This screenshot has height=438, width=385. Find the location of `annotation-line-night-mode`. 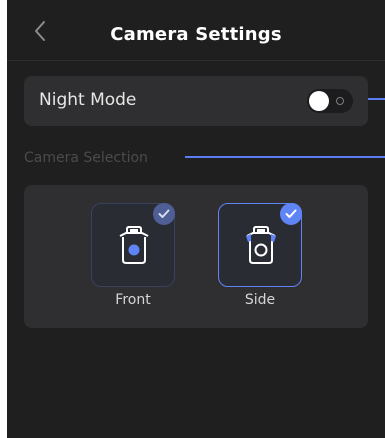

annotation-line-night-mode is located at coordinates (376, 99).